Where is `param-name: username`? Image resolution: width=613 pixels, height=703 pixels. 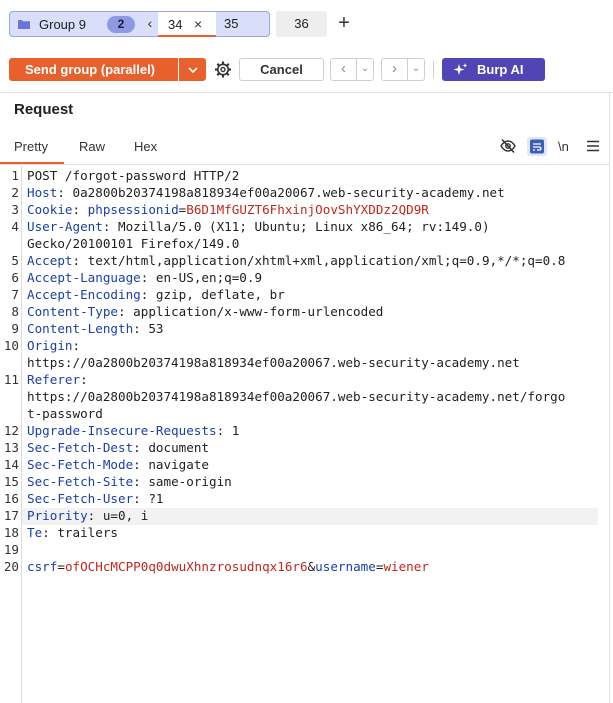
param-name: username is located at coordinates (345, 566).